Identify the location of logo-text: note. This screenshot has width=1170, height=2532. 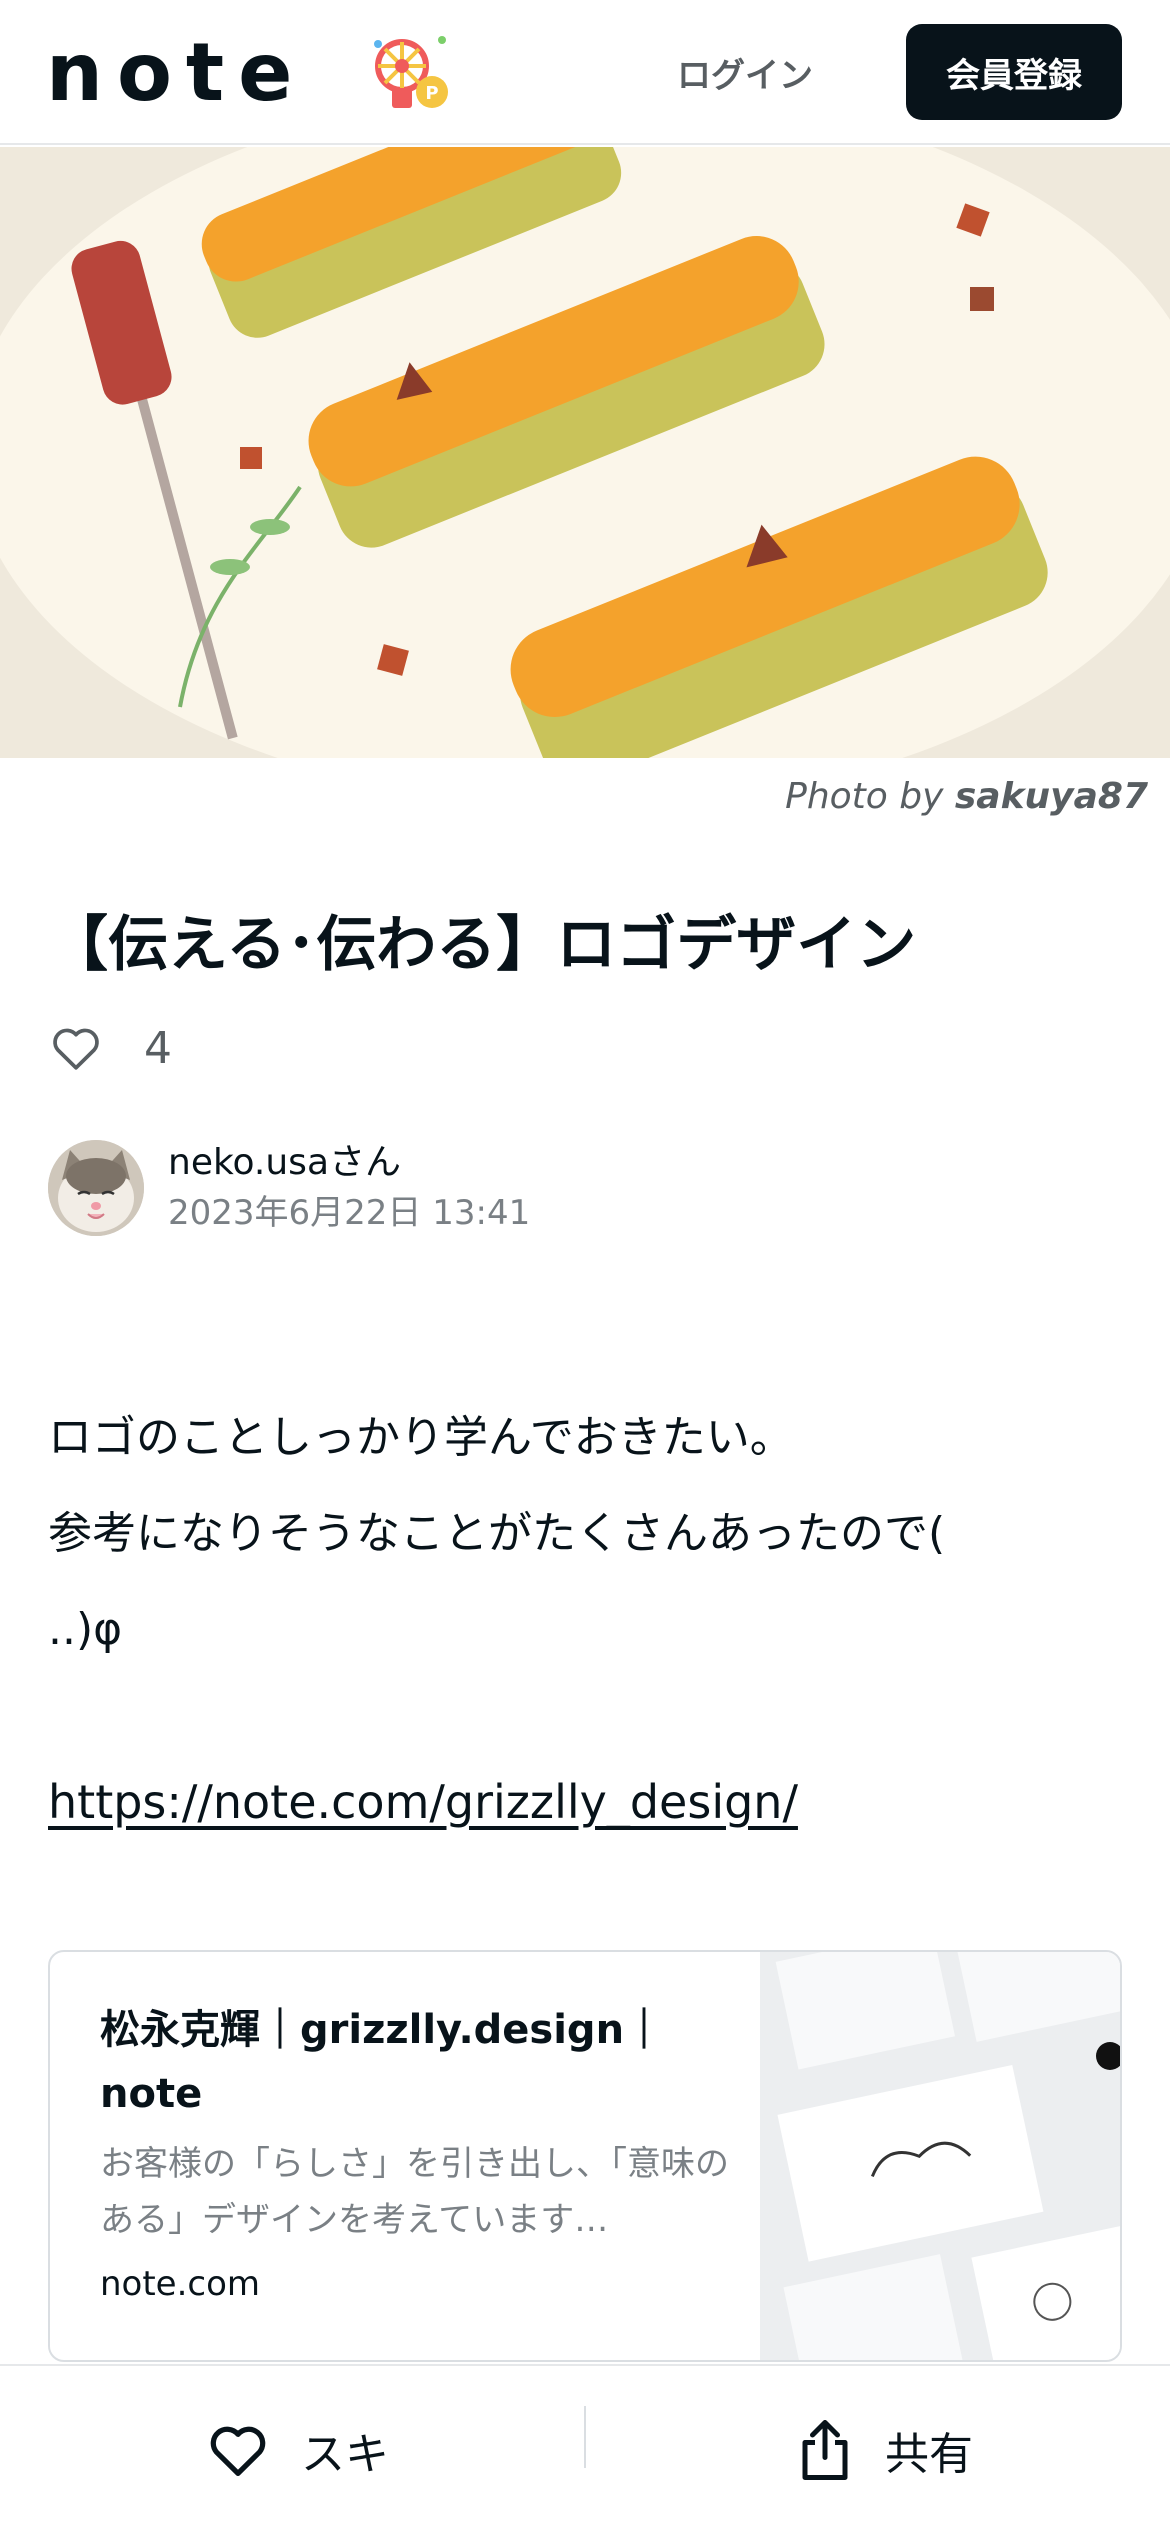
(176, 72).